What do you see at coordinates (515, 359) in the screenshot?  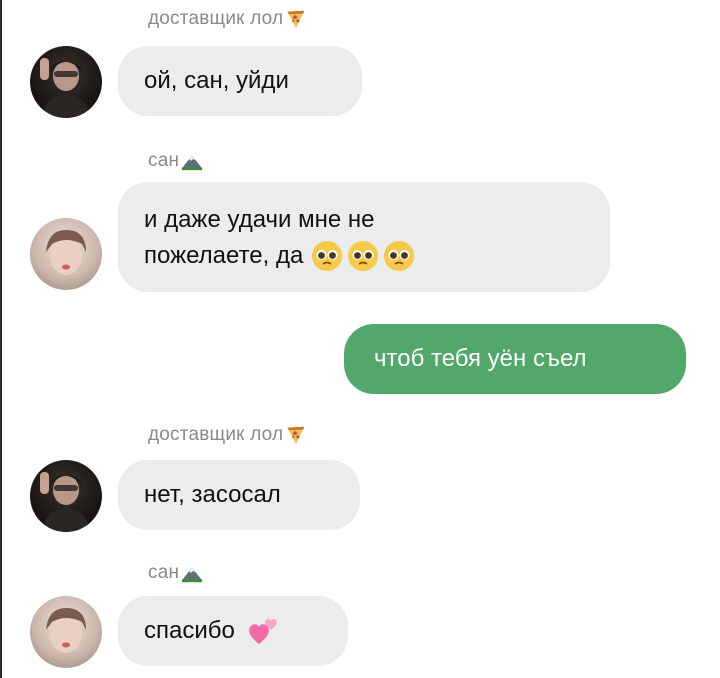 I see `message-bubble-outgoing: чтоб тебя уён съел` at bounding box center [515, 359].